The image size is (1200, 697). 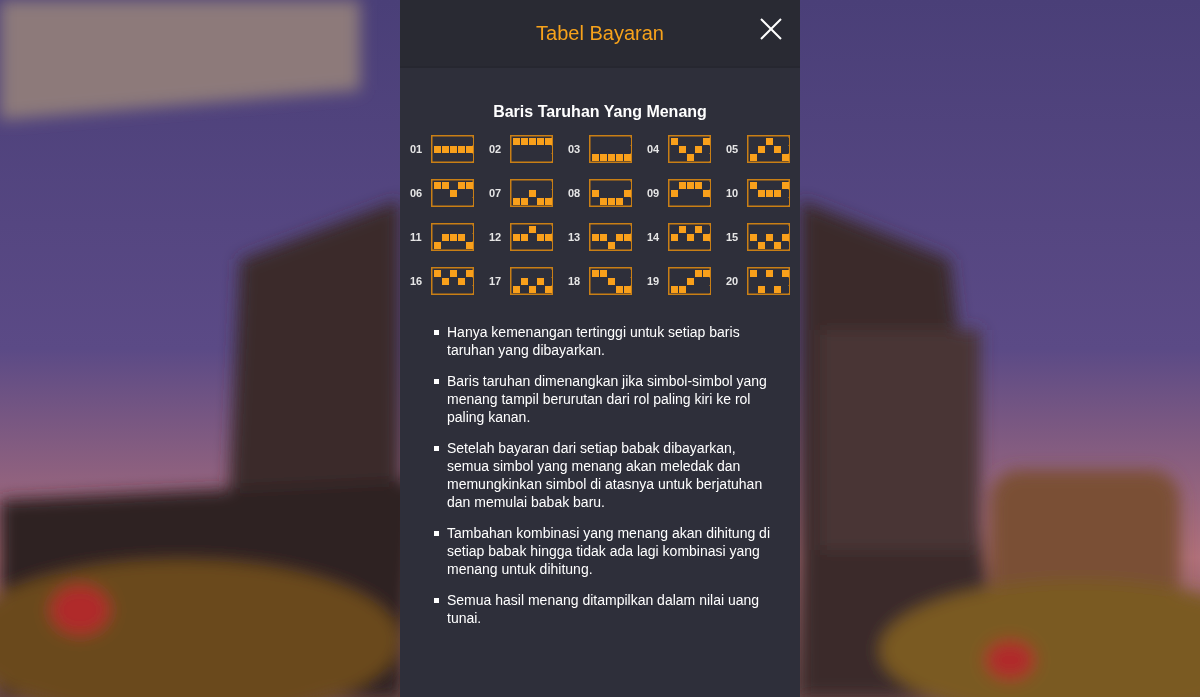 I want to click on payline-number: 15, so click(x=733, y=237).